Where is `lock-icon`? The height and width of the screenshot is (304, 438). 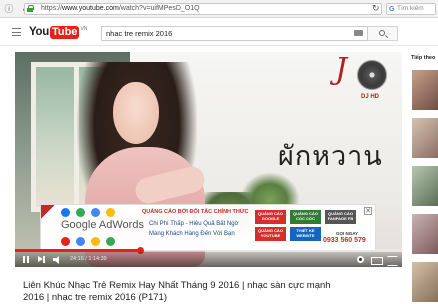 lock-icon is located at coordinates (30, 8).